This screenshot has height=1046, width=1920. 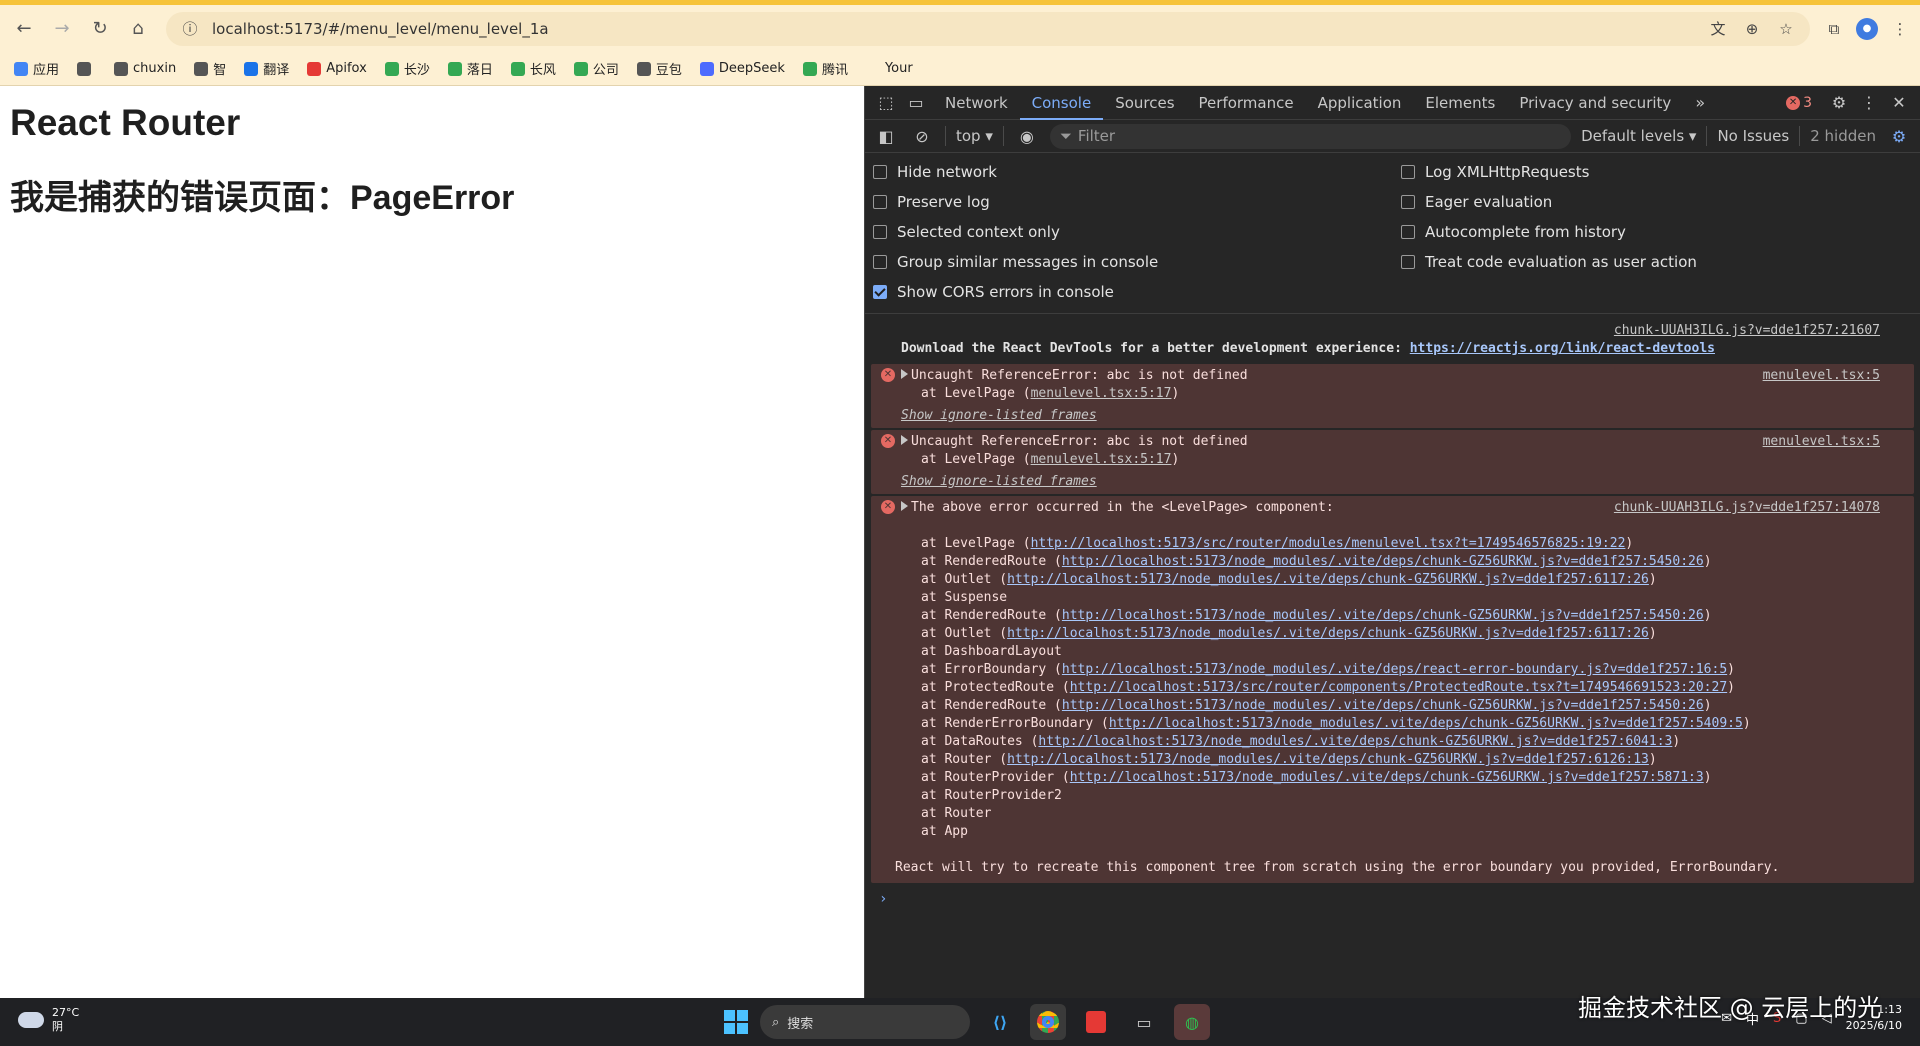 What do you see at coordinates (190, 29) in the screenshot?
I see `site-info-icon: ⓘ` at bounding box center [190, 29].